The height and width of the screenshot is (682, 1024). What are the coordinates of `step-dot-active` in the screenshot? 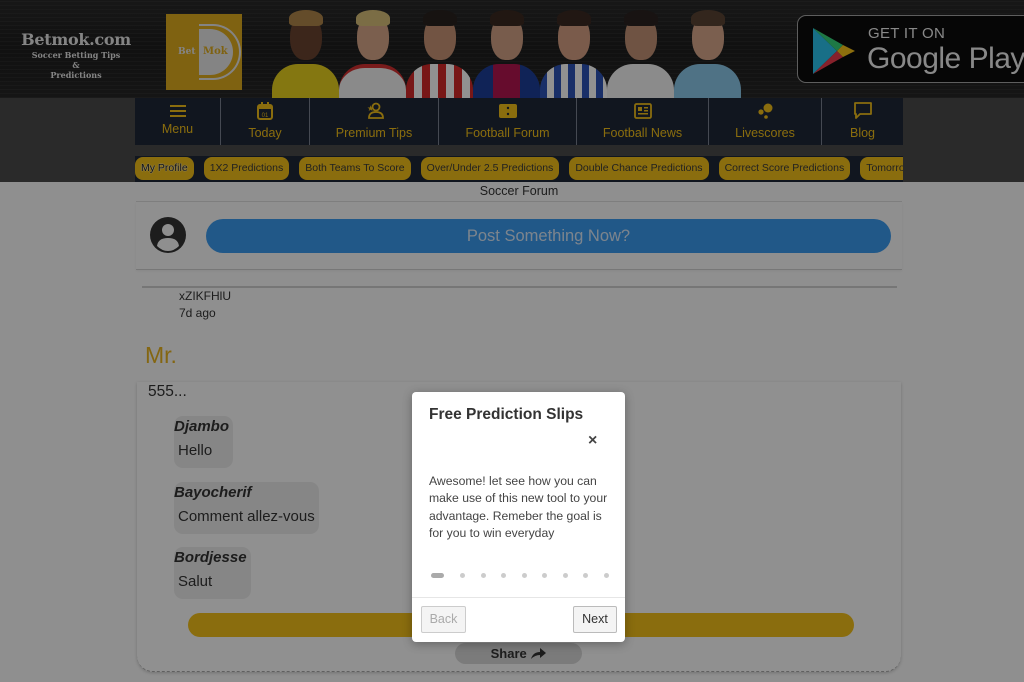 It's located at (437, 575).